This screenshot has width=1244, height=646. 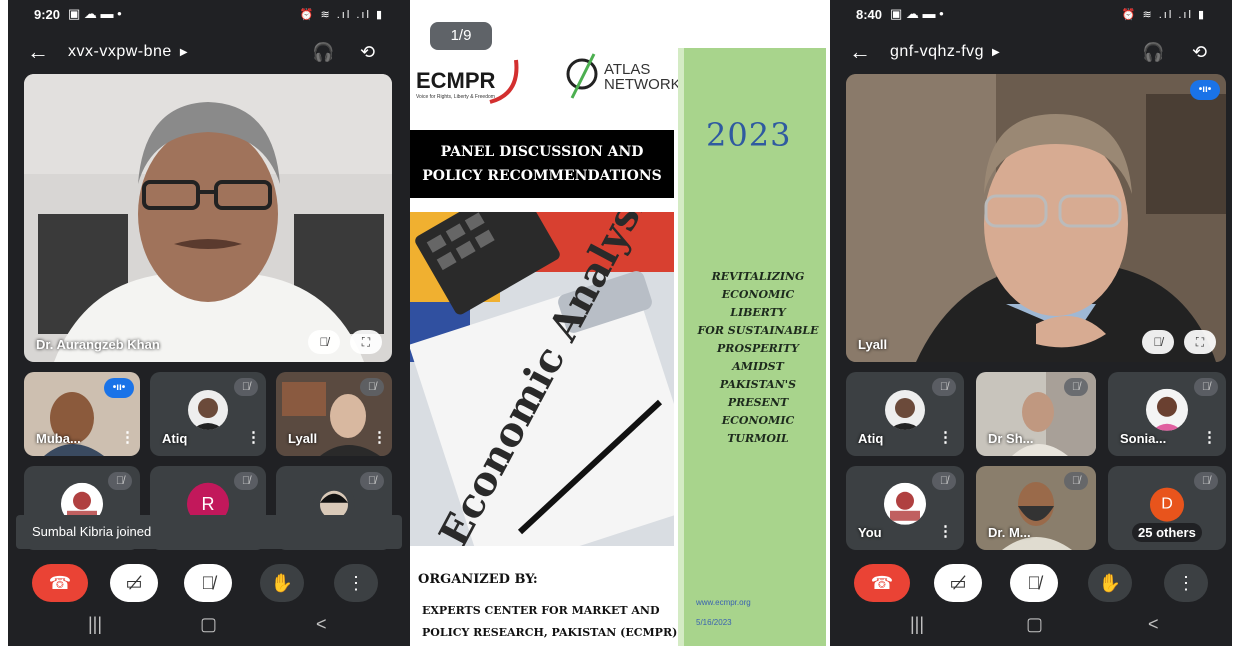 What do you see at coordinates (82, 414) in the screenshot?
I see `participant-tile: •ıı• Muba... ⋮` at bounding box center [82, 414].